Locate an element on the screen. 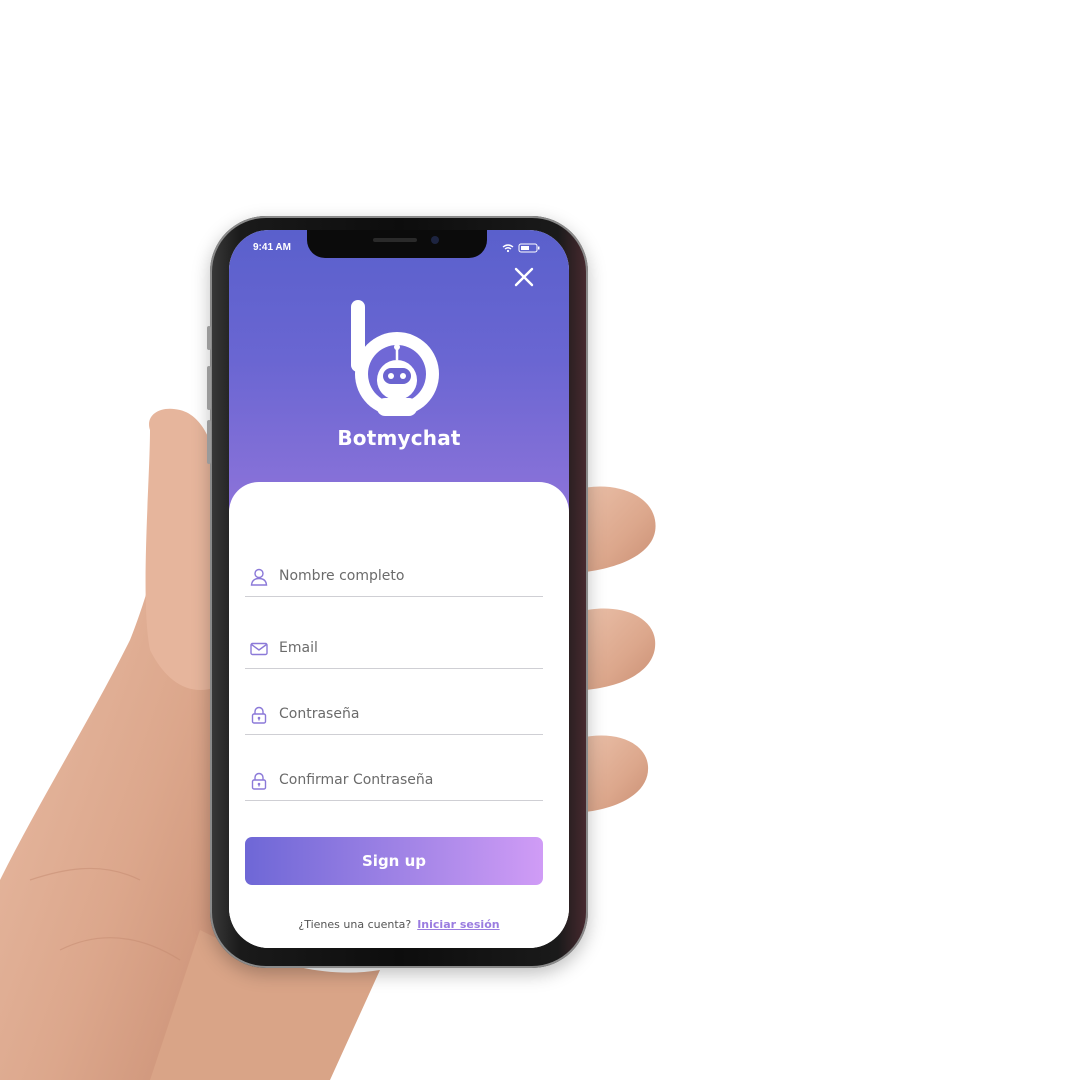 The height and width of the screenshot is (1080, 1080). phone-side-button is located at coordinates (209, 338).